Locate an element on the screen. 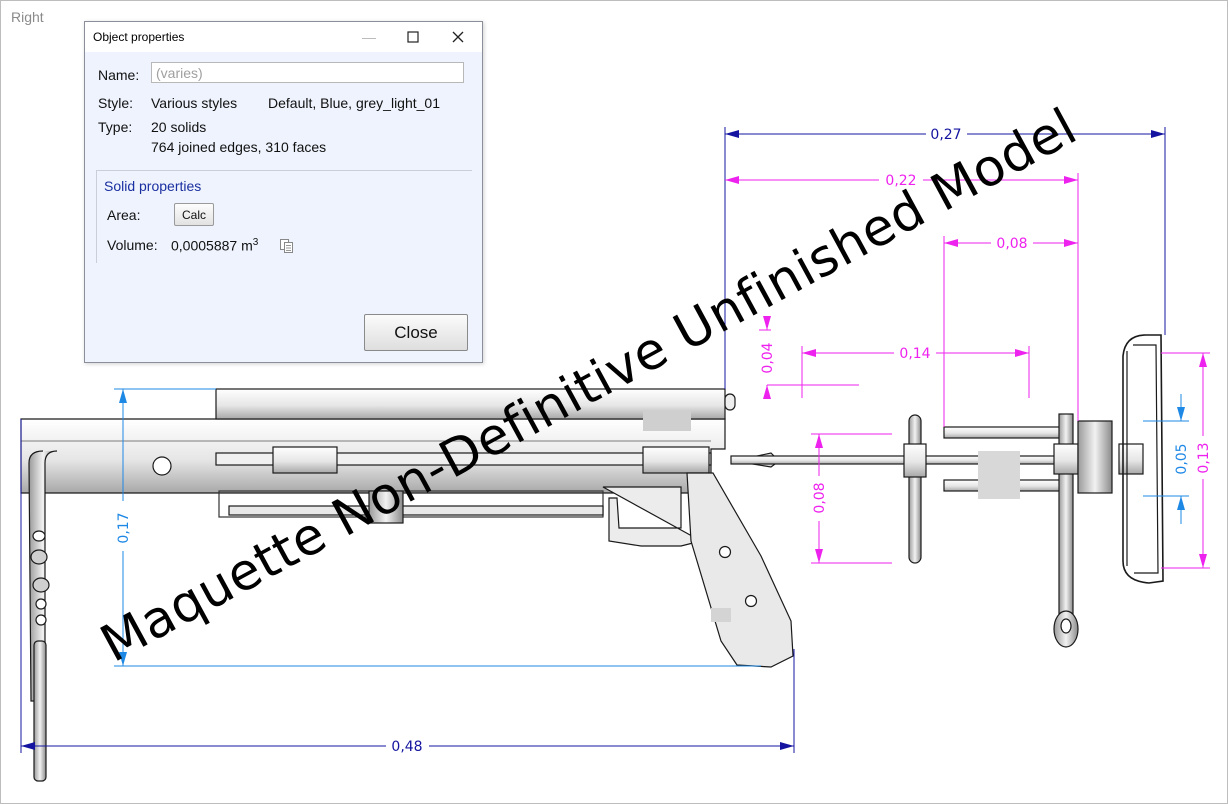 This screenshot has width=1228, height=804. hole is located at coordinates (162, 466).